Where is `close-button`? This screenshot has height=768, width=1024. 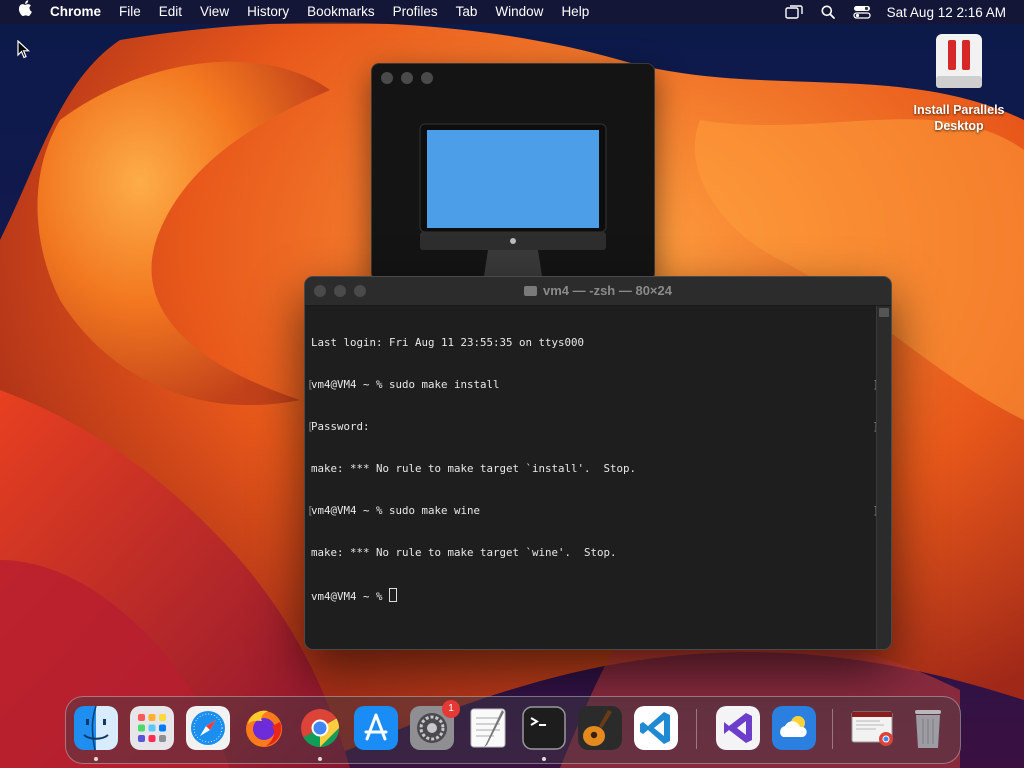 close-button is located at coordinates (387, 78).